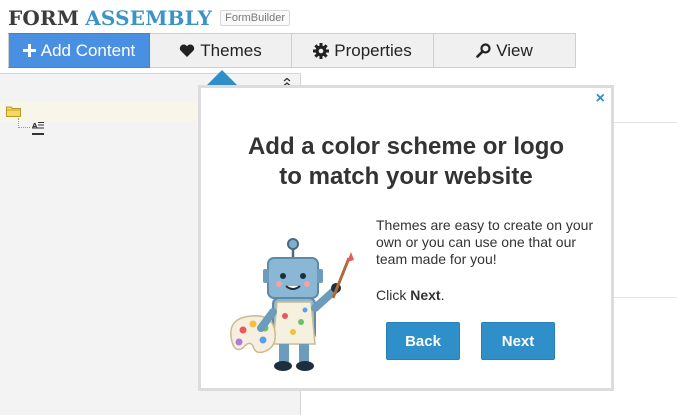 The image size is (677, 415). I want to click on instruction-prefix: Click, so click(393, 295).